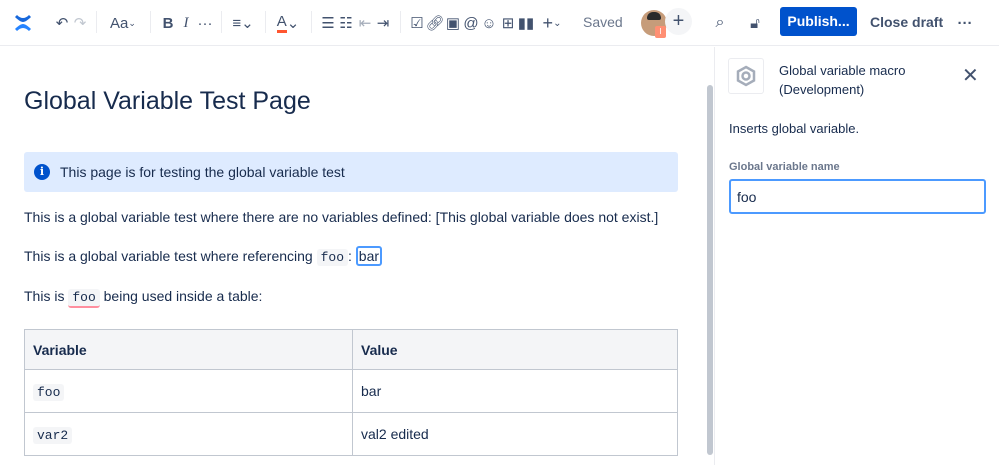 Image resolution: width=999 pixels, height=465 pixels. Describe the element at coordinates (417, 23) in the screenshot. I see `action-item-icon: ☑` at that location.